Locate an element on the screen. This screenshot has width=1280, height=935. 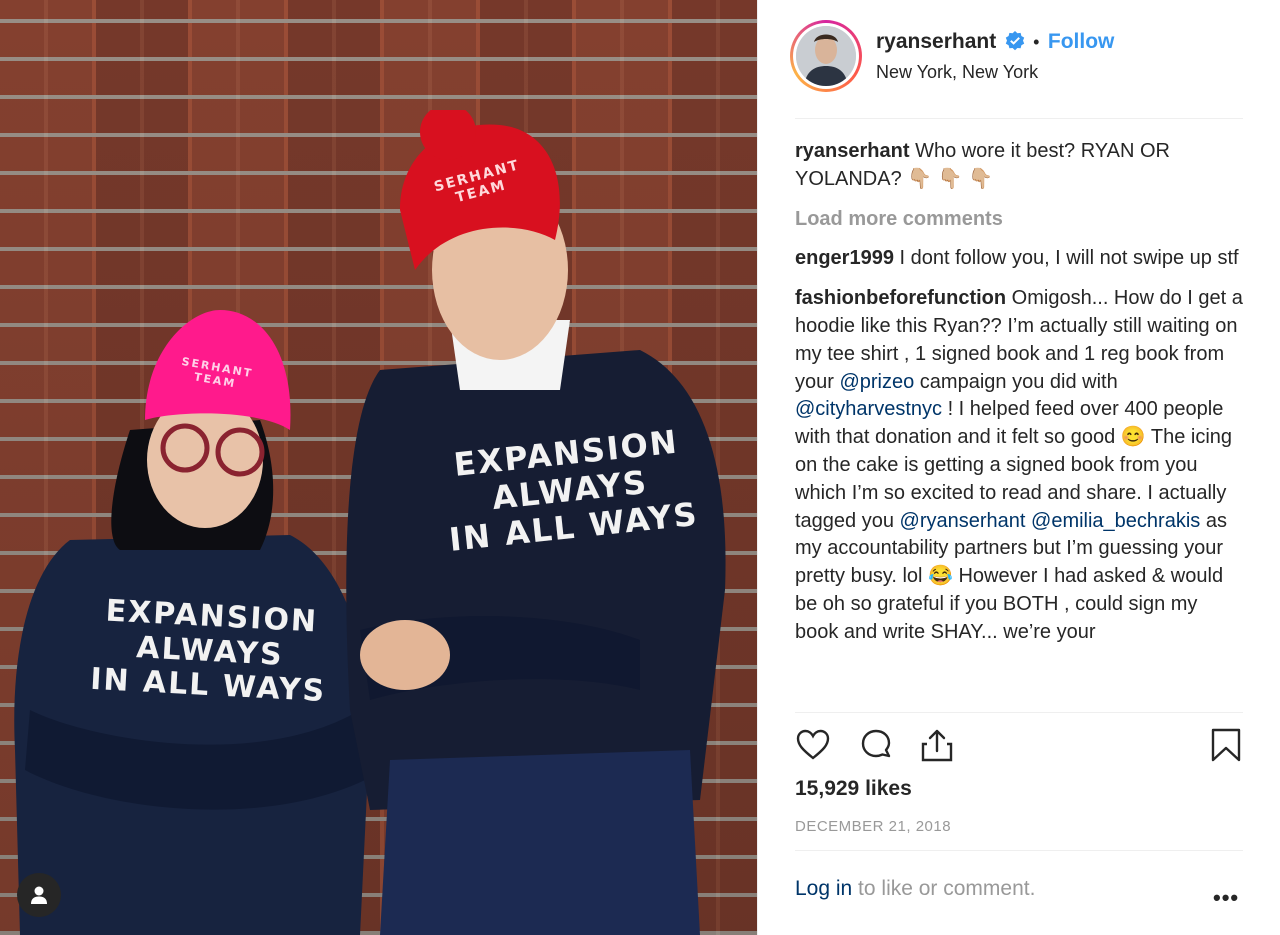
story-ring-avatar is located at coordinates (826, 56).